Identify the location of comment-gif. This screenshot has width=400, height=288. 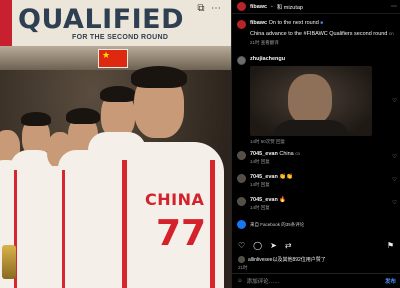
(311, 101).